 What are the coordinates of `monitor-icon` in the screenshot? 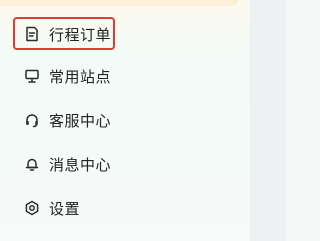 It's located at (32, 76).